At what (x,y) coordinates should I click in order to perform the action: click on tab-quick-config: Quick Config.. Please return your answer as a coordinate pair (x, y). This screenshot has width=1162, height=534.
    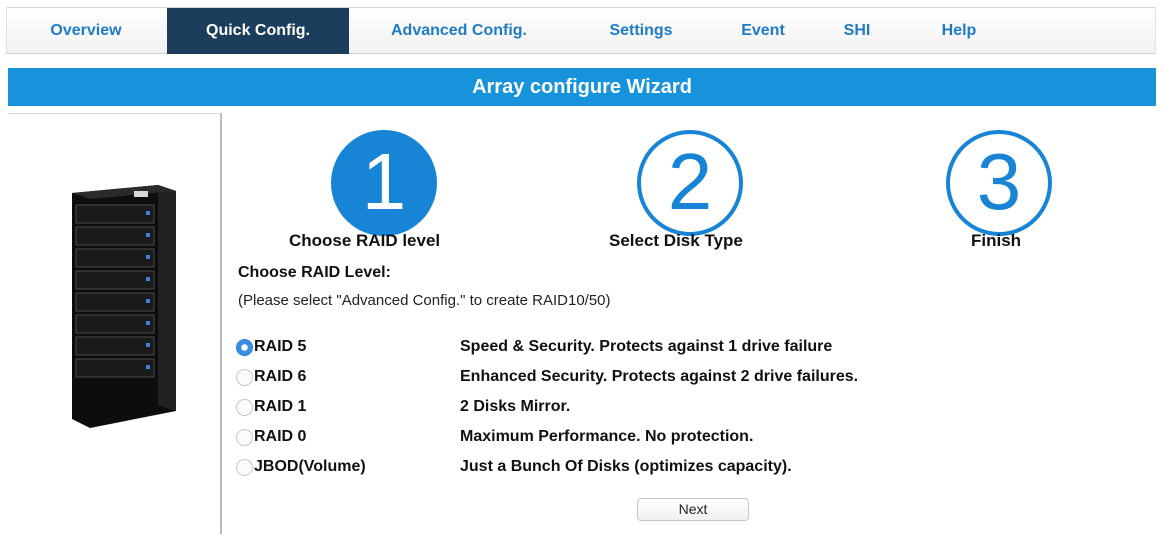
    Looking at the image, I should click on (258, 31).